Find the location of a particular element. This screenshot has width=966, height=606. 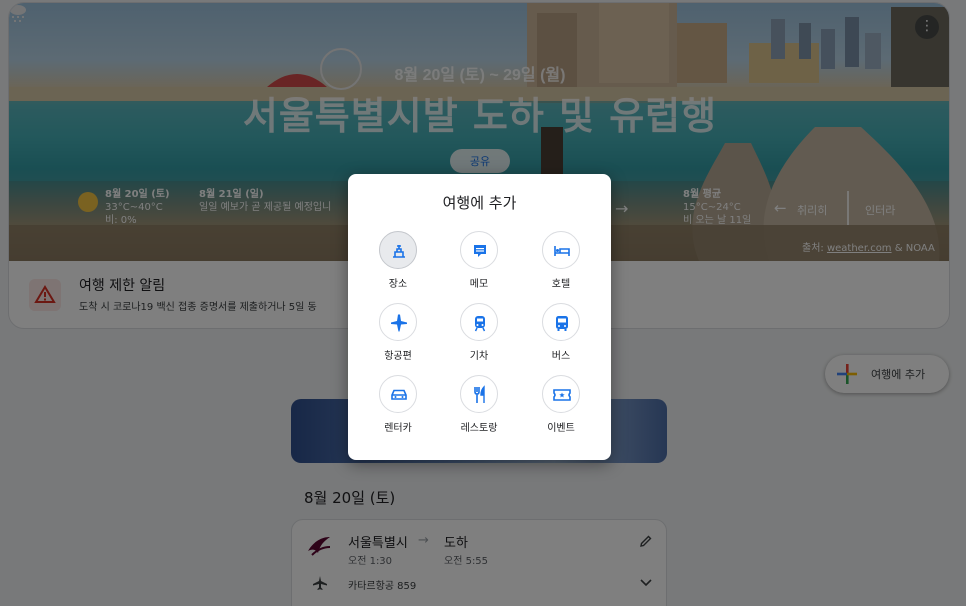

add-place-option: 장소 is located at coordinates (398, 263).